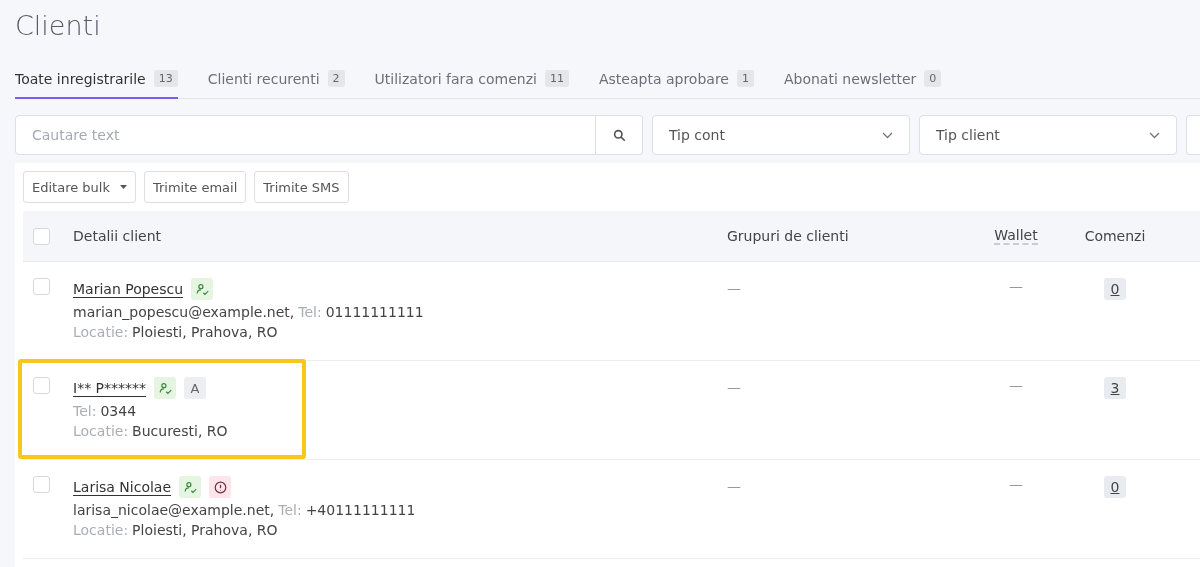 Image resolution: width=1200 pixels, height=567 pixels. Describe the element at coordinates (96, 83) in the screenshot. I see `filter-tab: Toate inregistrarile 13` at that location.